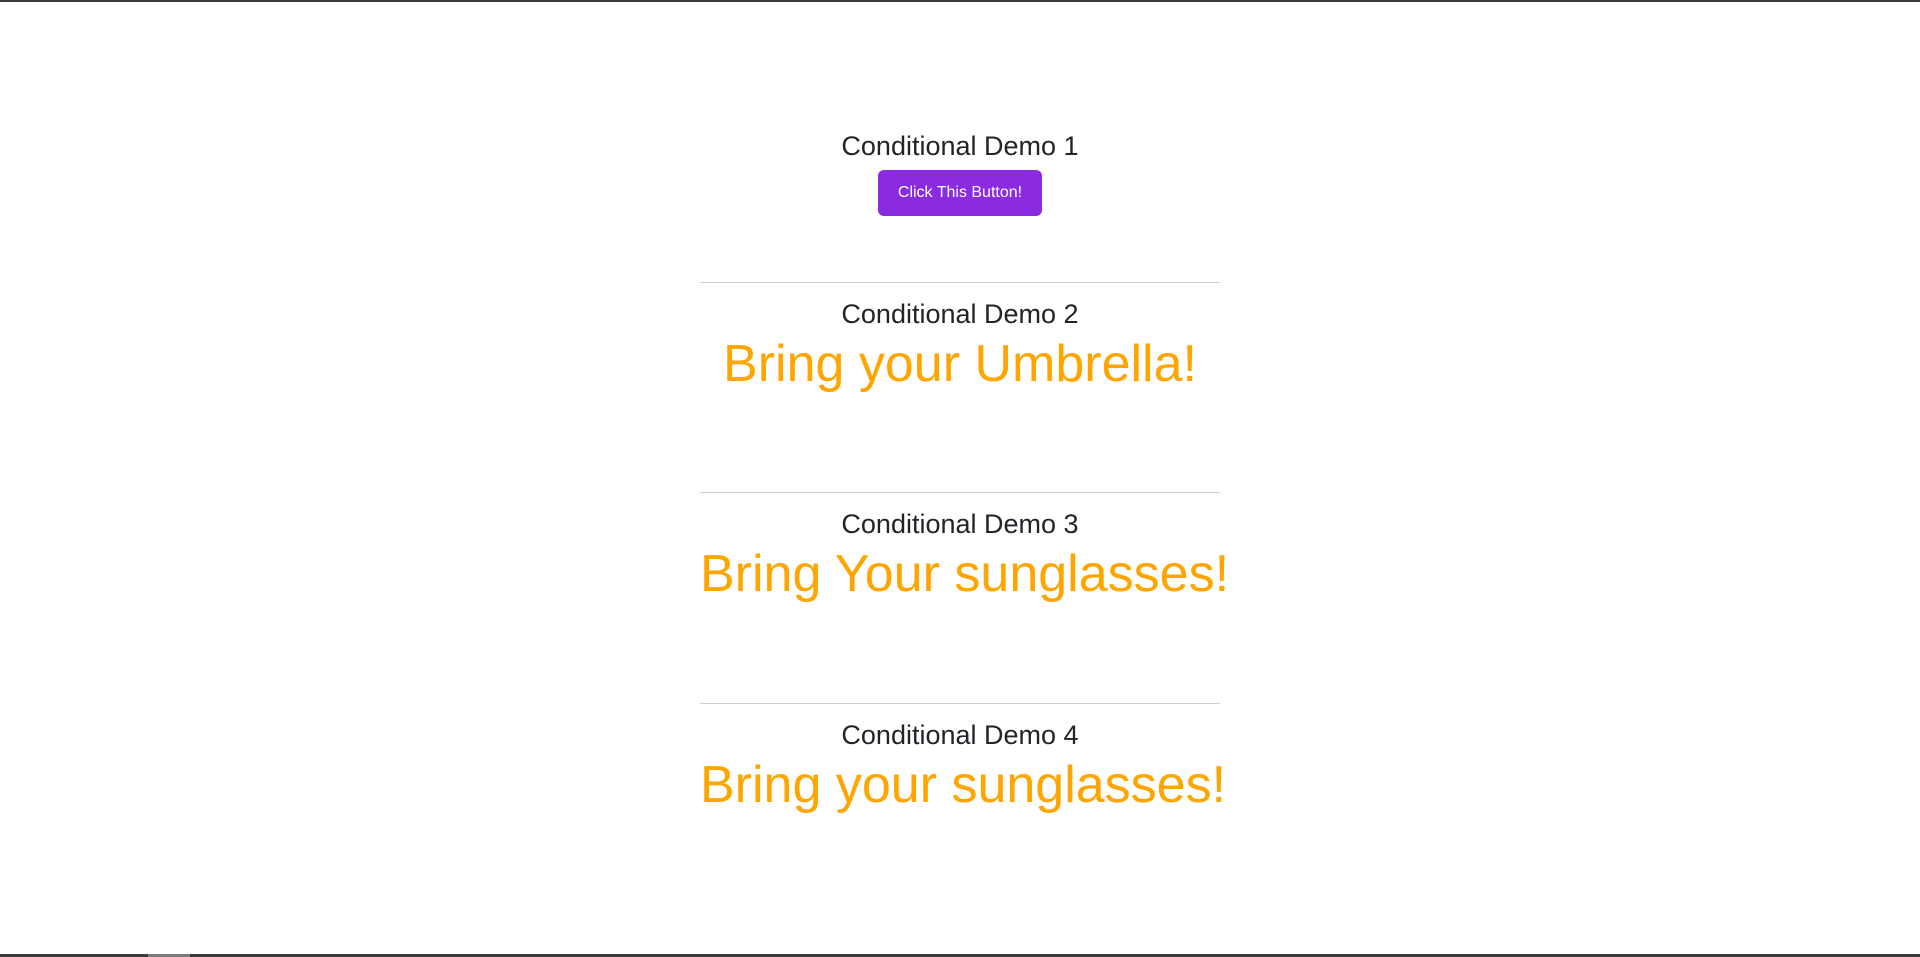  I want to click on conditional-demo-1: Conditional Demo 1 Click This Button!, so click(960, 173).